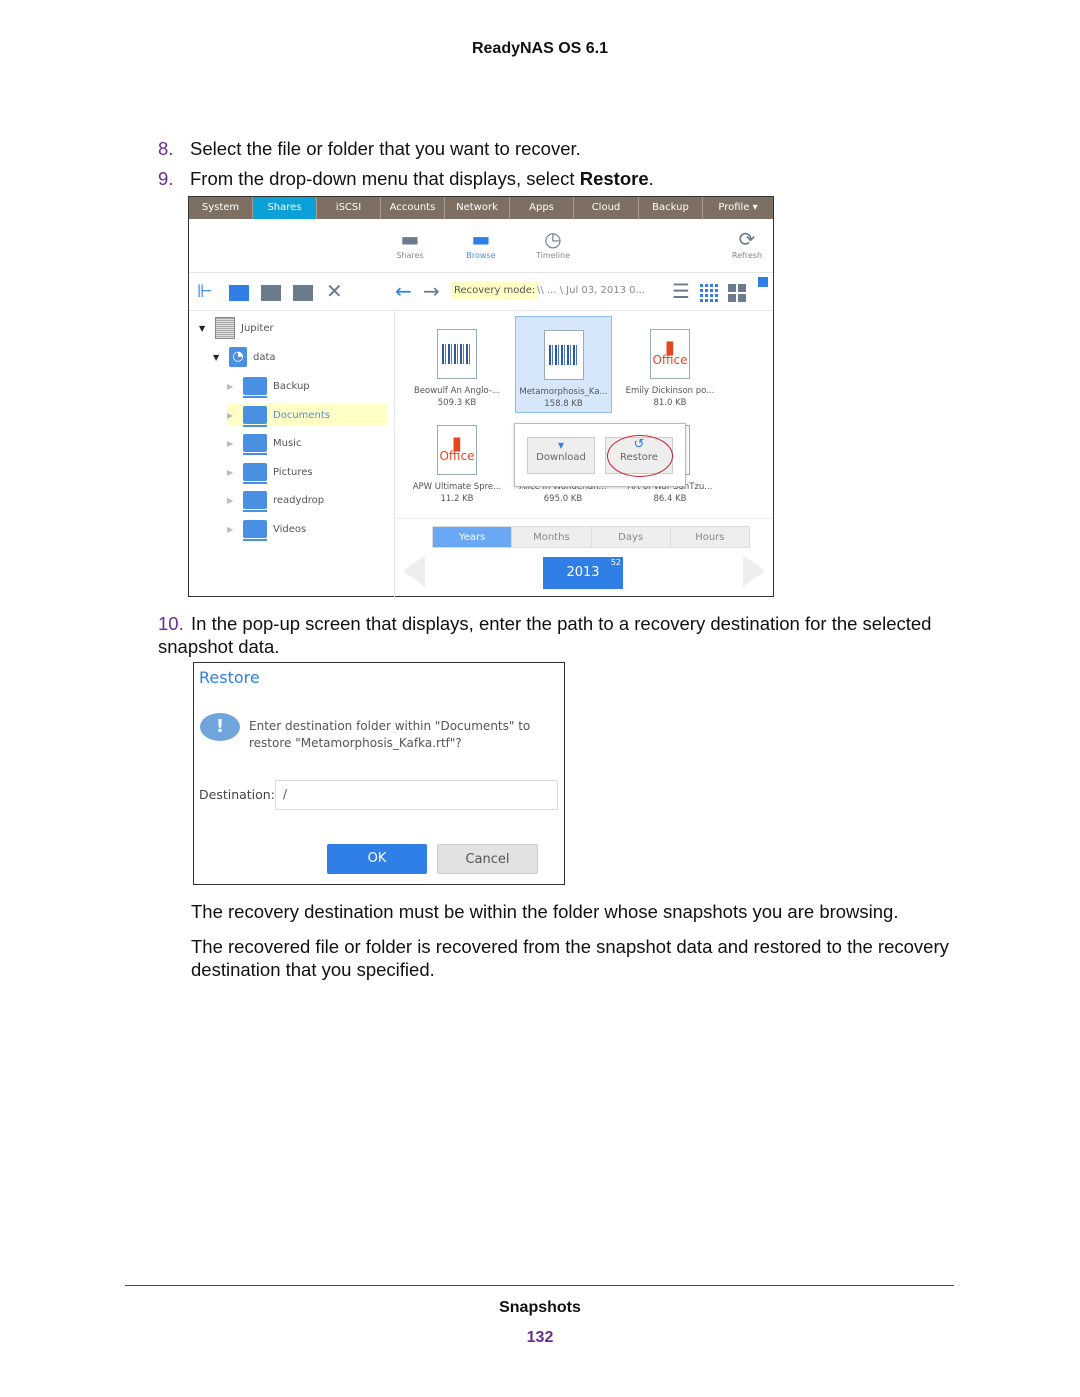  Describe the element at coordinates (681, 291) in the screenshot. I see `list-view-icon: ☰` at that location.